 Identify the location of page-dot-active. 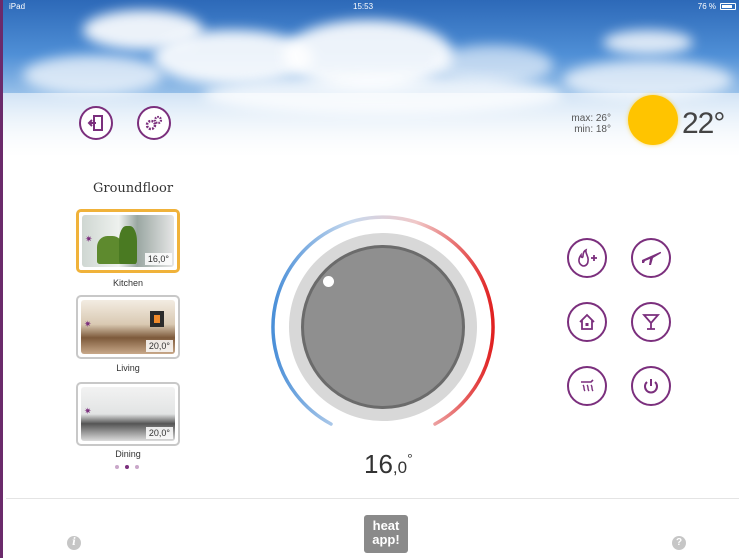
(127, 467).